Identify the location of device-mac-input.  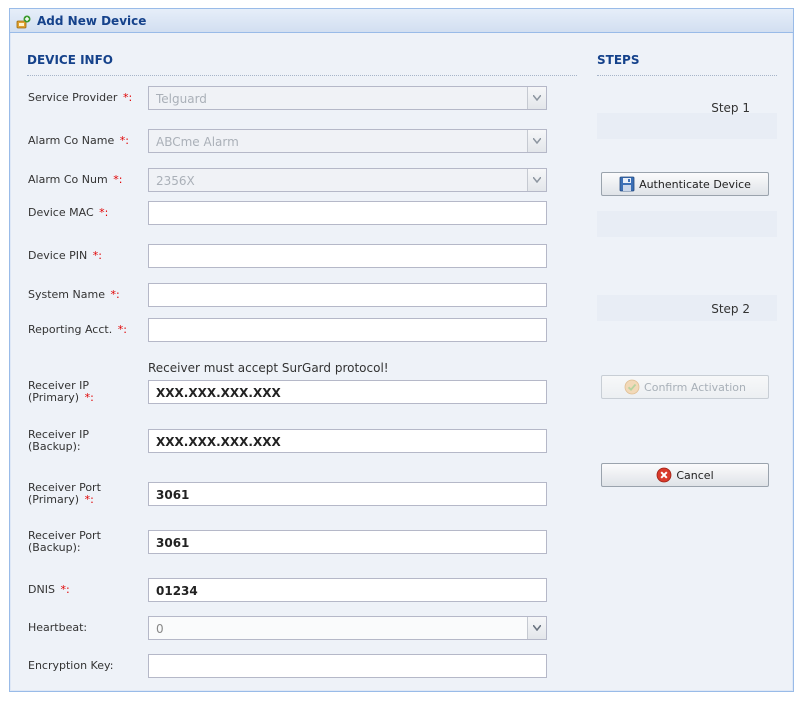
(347, 213).